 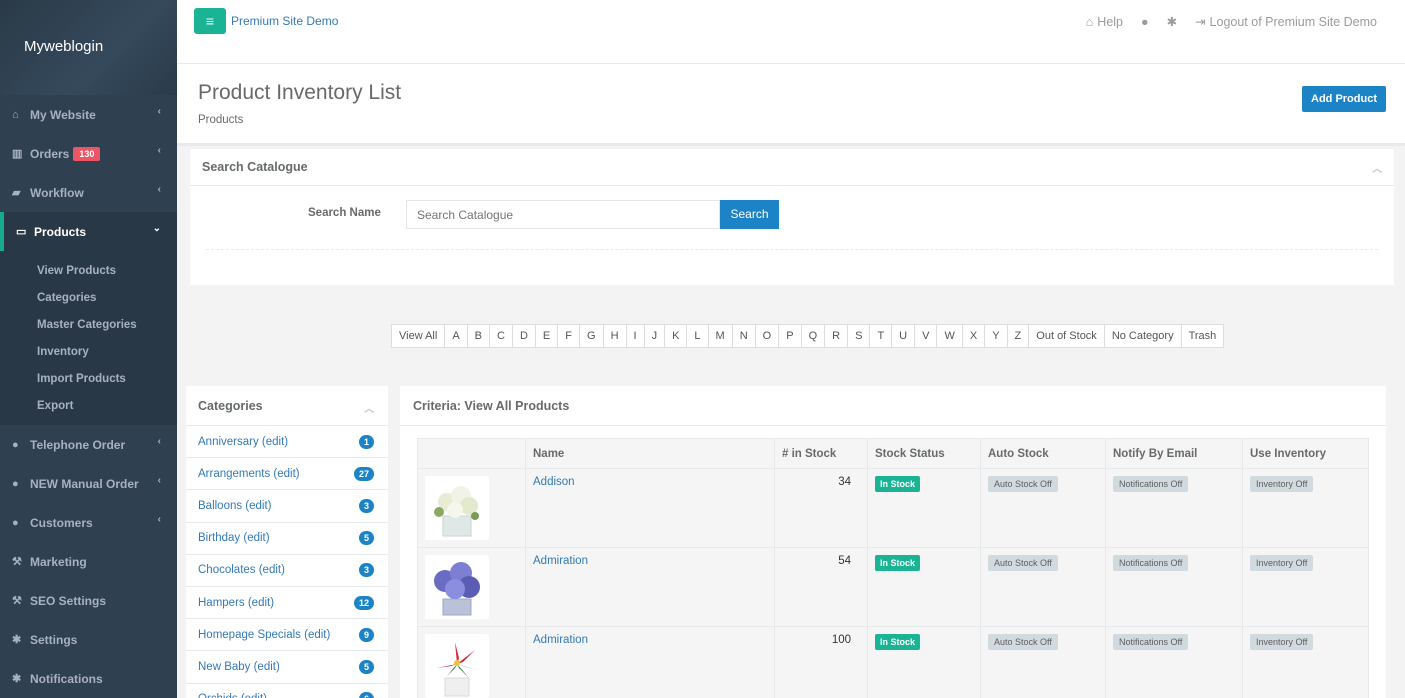 What do you see at coordinates (615, 336) in the screenshot?
I see `alpha-filter-item: H` at bounding box center [615, 336].